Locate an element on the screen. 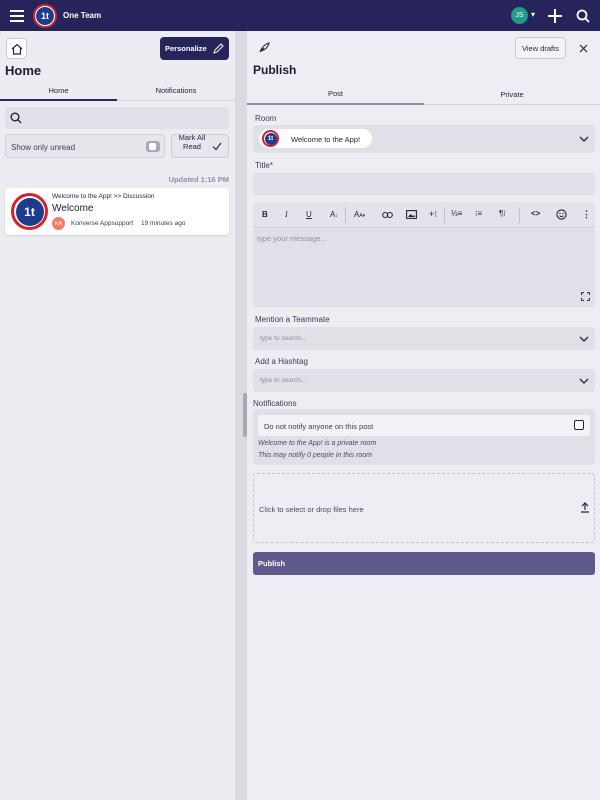 This screenshot has height=800, width=600. room-chip-mark: 1t is located at coordinates (270, 138).